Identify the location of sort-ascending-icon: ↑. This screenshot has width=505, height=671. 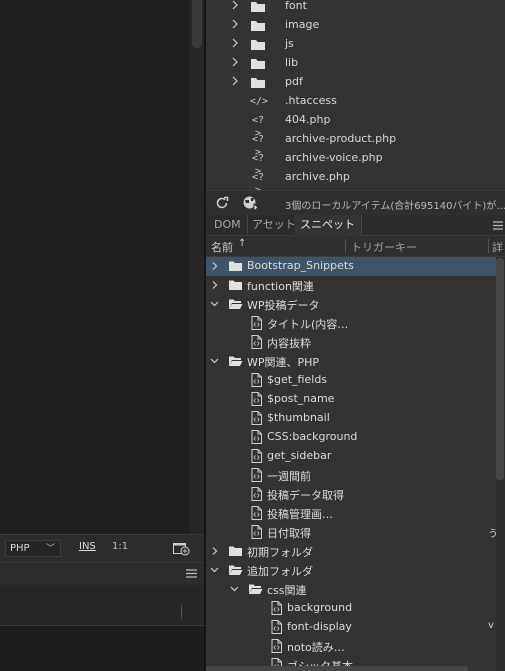
(242, 243).